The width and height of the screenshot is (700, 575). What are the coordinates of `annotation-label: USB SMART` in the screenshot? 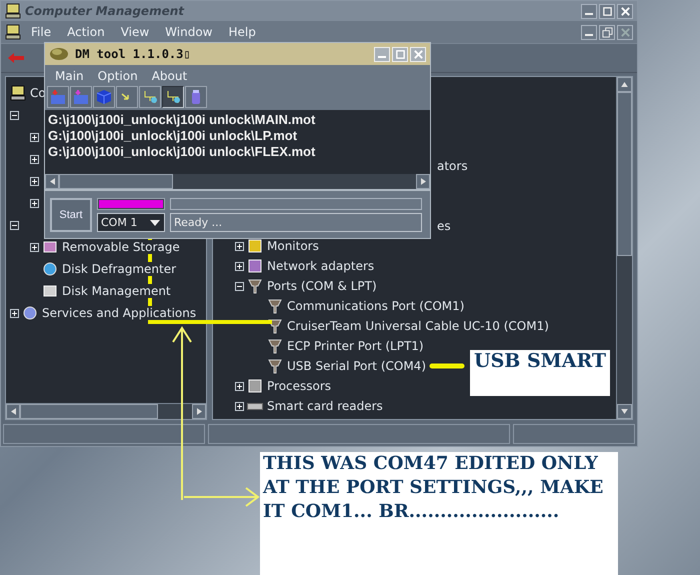 It's located at (540, 373).